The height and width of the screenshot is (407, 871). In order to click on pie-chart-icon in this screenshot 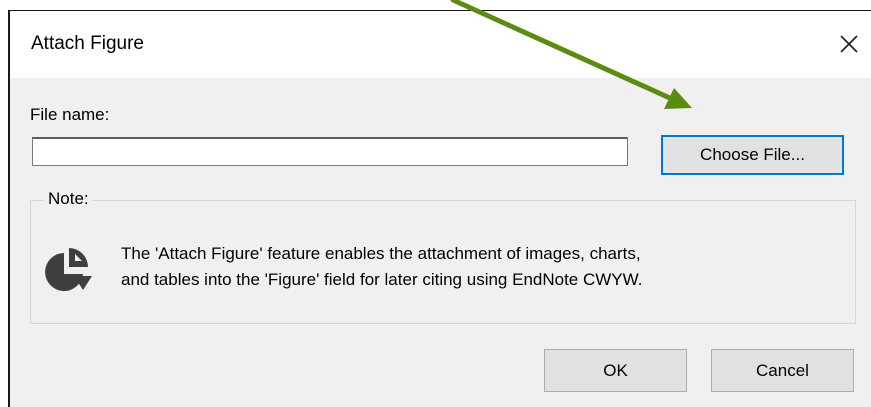, I will do `click(67, 269)`.